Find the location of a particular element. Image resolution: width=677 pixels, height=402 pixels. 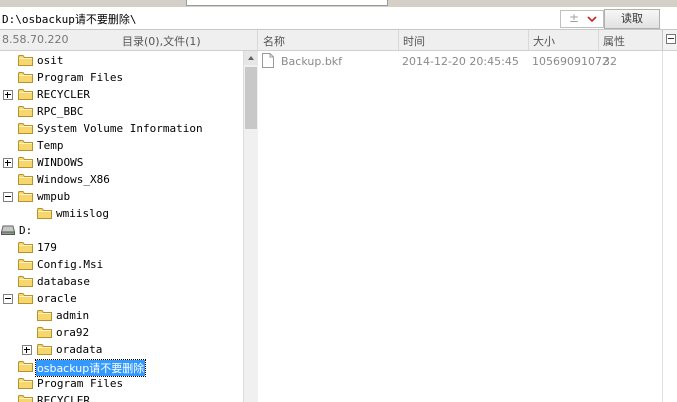

tree-item: System Volume Information is located at coordinates (121, 128).